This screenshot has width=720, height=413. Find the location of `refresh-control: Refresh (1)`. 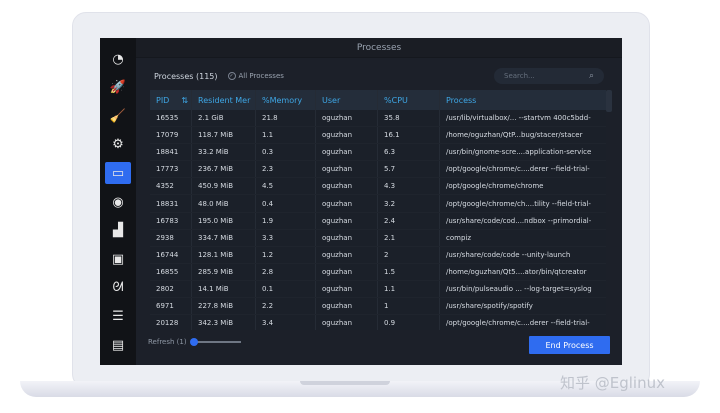

refresh-control: Refresh (1) is located at coordinates (194, 342).